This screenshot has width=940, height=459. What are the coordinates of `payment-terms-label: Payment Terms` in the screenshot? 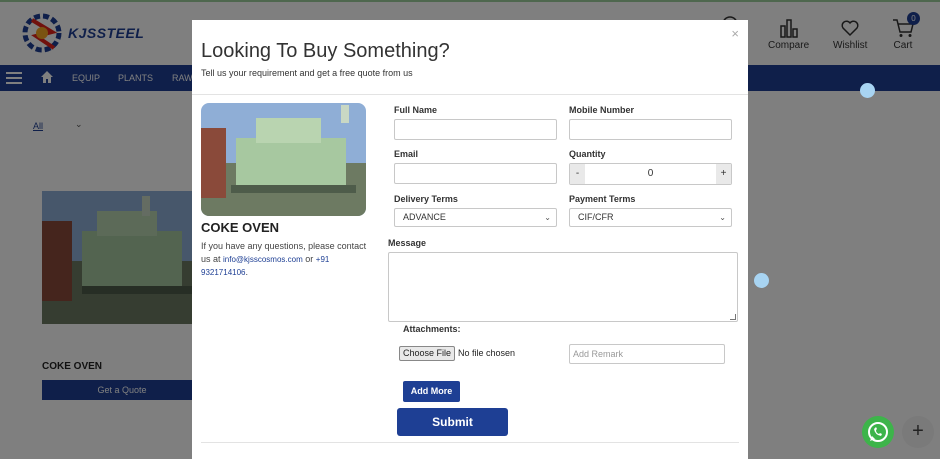 It's located at (602, 199).